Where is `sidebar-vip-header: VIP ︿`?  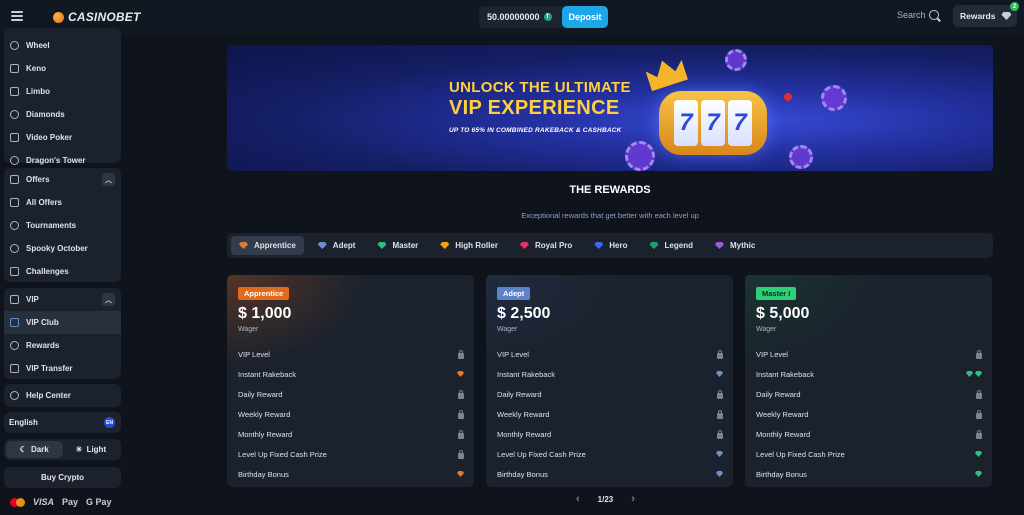 sidebar-vip-header: VIP ︿ is located at coordinates (62, 299).